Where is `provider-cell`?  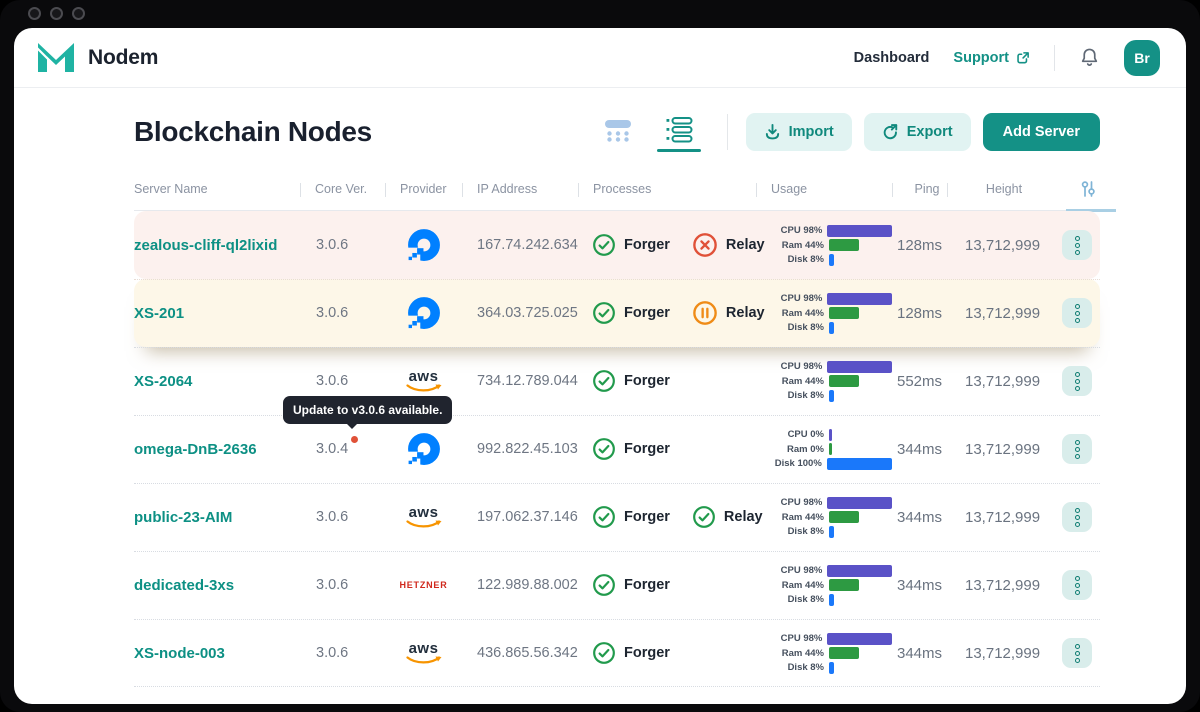 provider-cell is located at coordinates (423, 313).